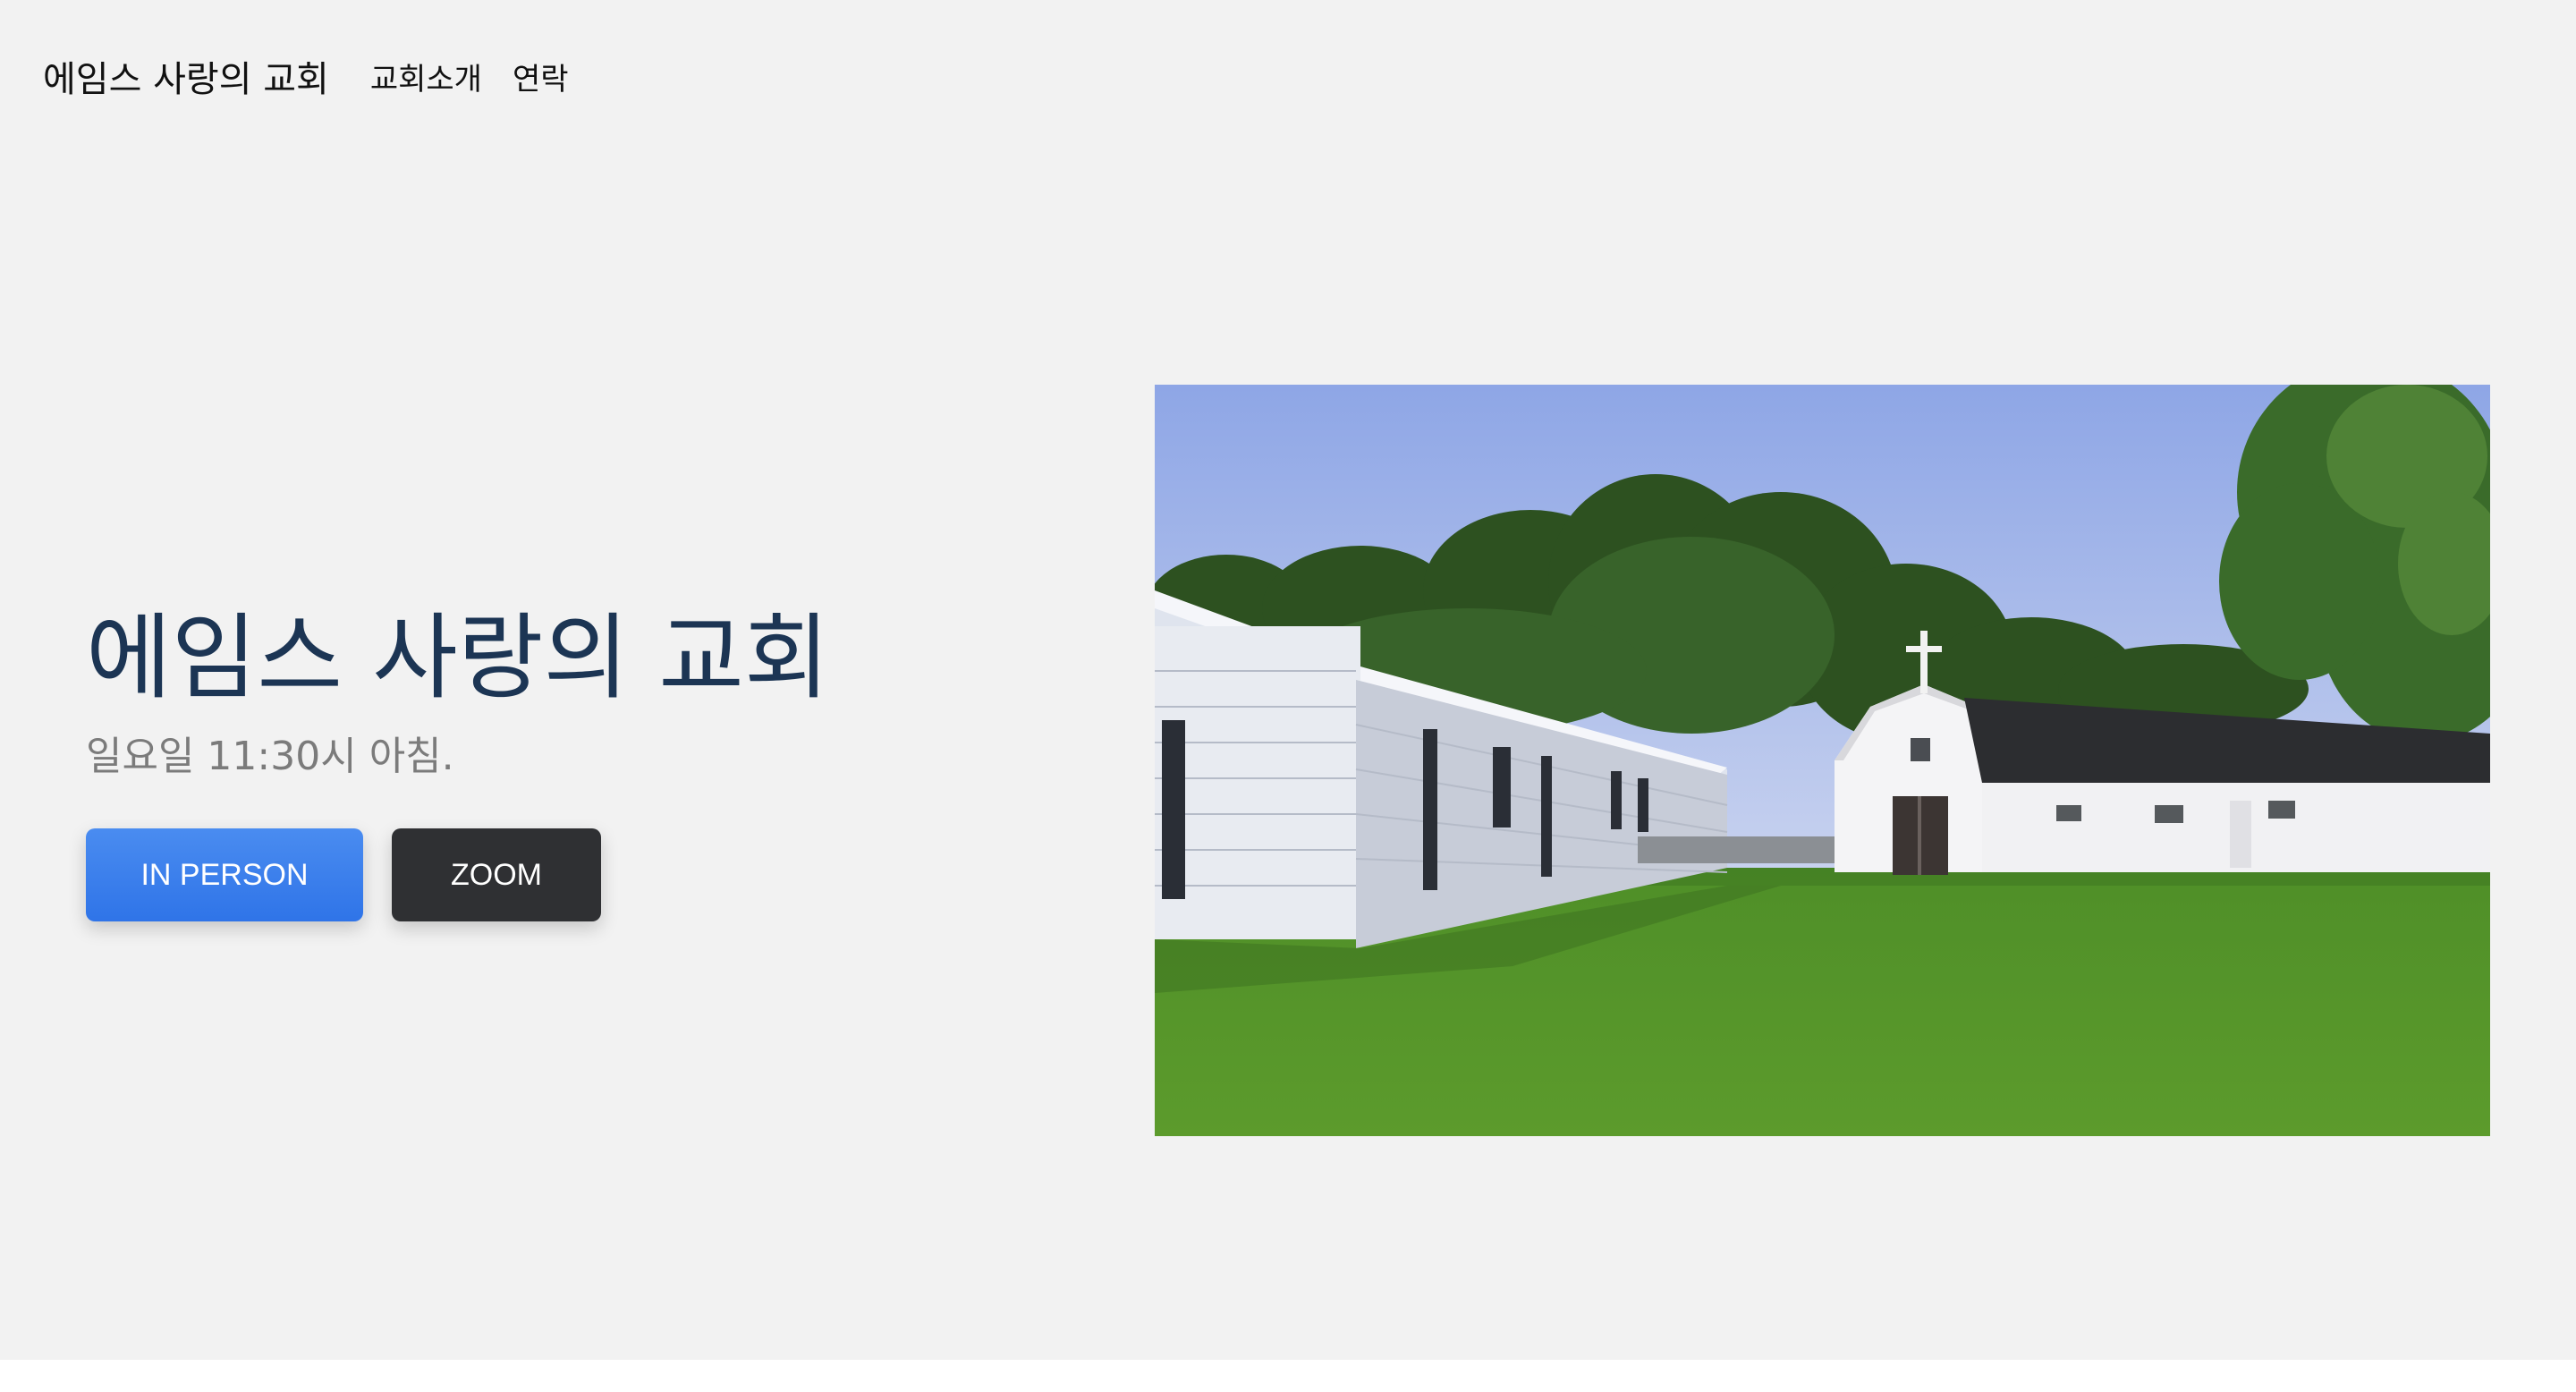 The width and height of the screenshot is (2576, 1392). I want to click on zoom-button: ZOOM, so click(496, 874).